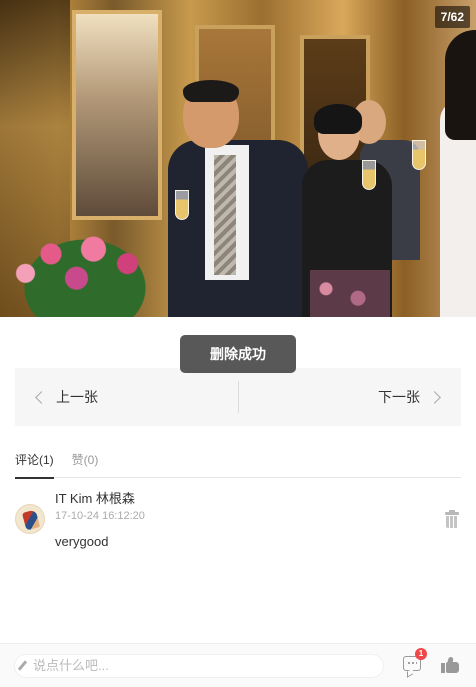 Image resolution: width=476 pixels, height=687 pixels. I want to click on comment-like-tabs: 评论(1) 赞(0), so click(238, 463).